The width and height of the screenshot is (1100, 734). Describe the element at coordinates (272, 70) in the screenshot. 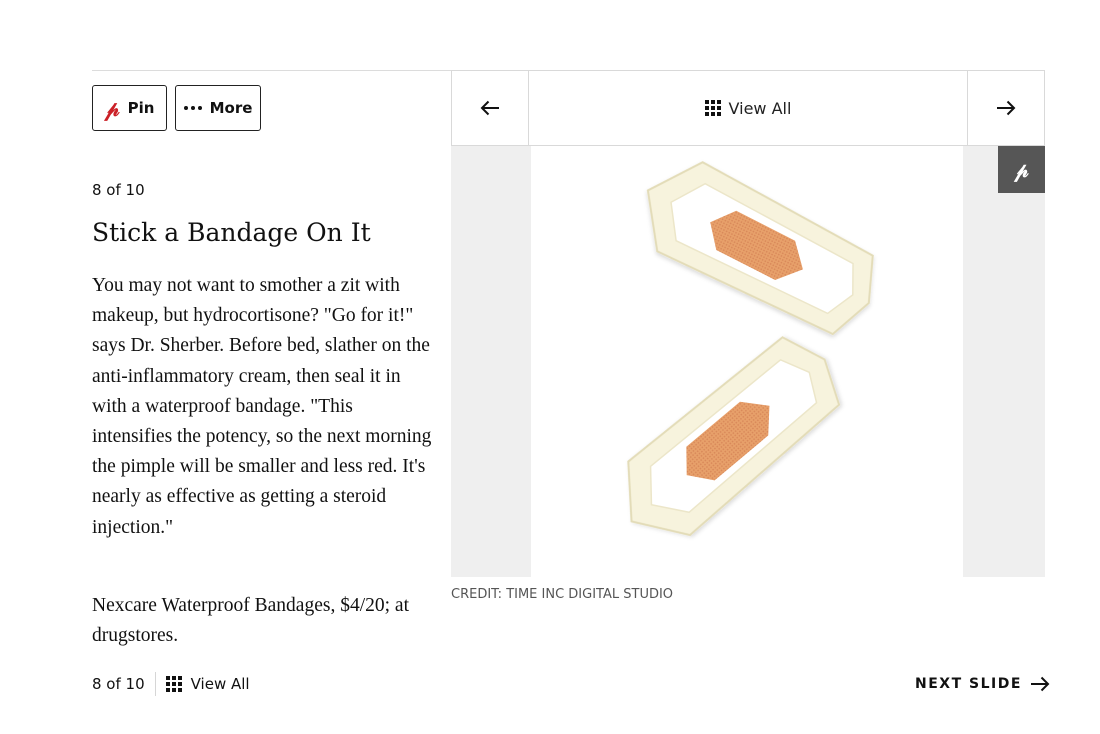

I see `top-divider` at that location.